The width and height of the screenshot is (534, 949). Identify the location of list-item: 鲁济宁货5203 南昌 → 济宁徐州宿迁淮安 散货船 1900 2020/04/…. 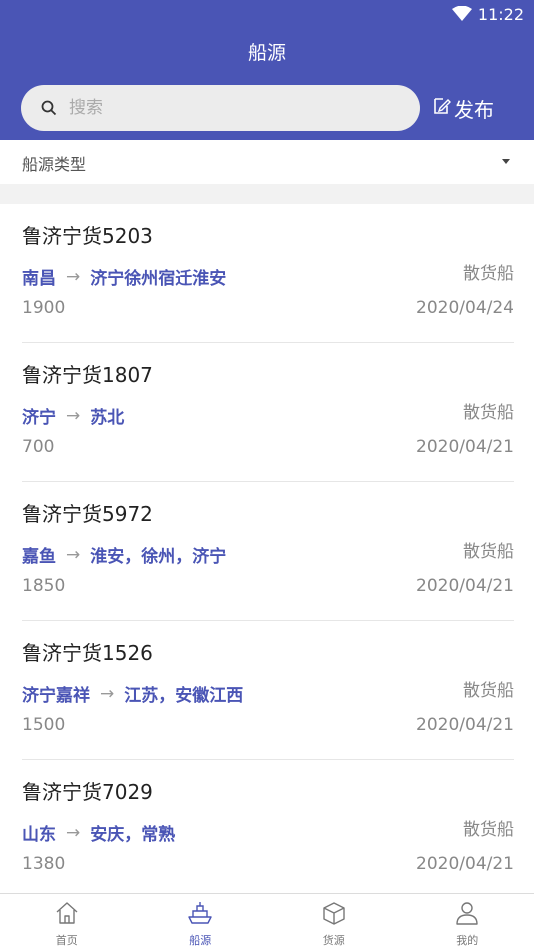
(268, 273).